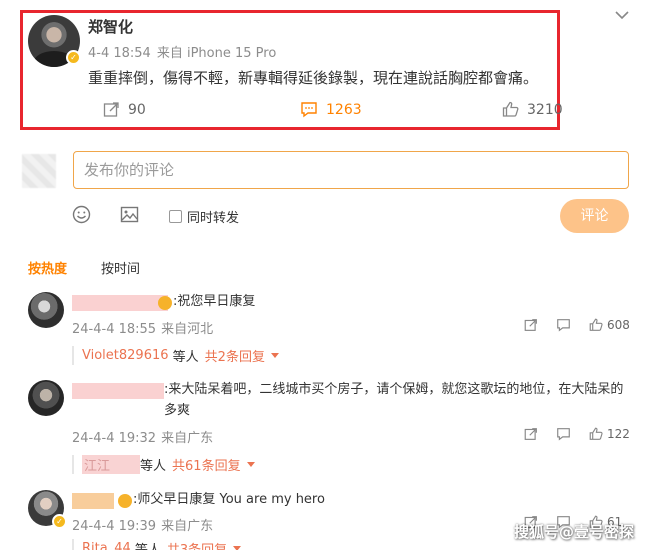 This screenshot has height=550, width=652. Describe the element at coordinates (114, 329) in the screenshot. I see `comment-time: 24-4-4 18:55` at that location.